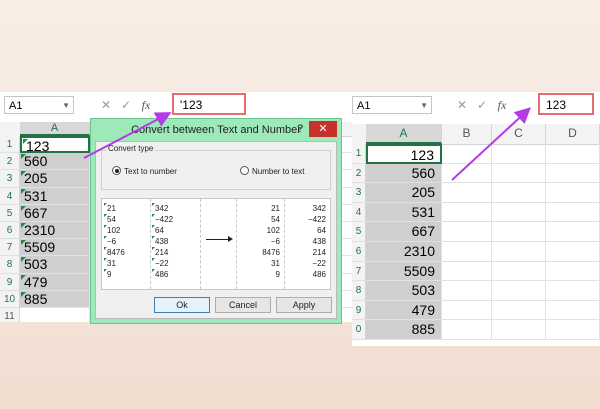  I want to click on arrow-to-right-formula, so click(491, 144).